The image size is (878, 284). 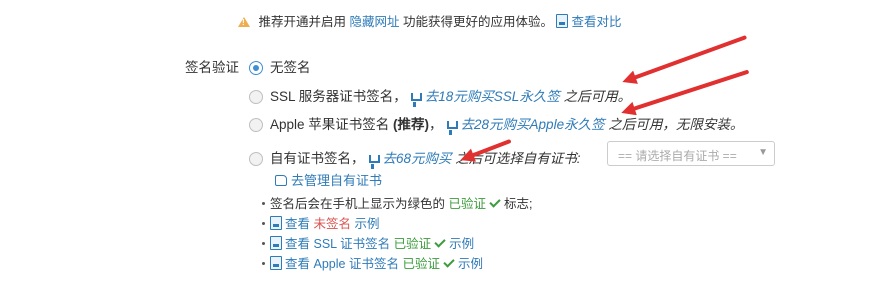 What do you see at coordinates (596, 22) in the screenshot?
I see `compare-link-label: 查看对比` at bounding box center [596, 22].